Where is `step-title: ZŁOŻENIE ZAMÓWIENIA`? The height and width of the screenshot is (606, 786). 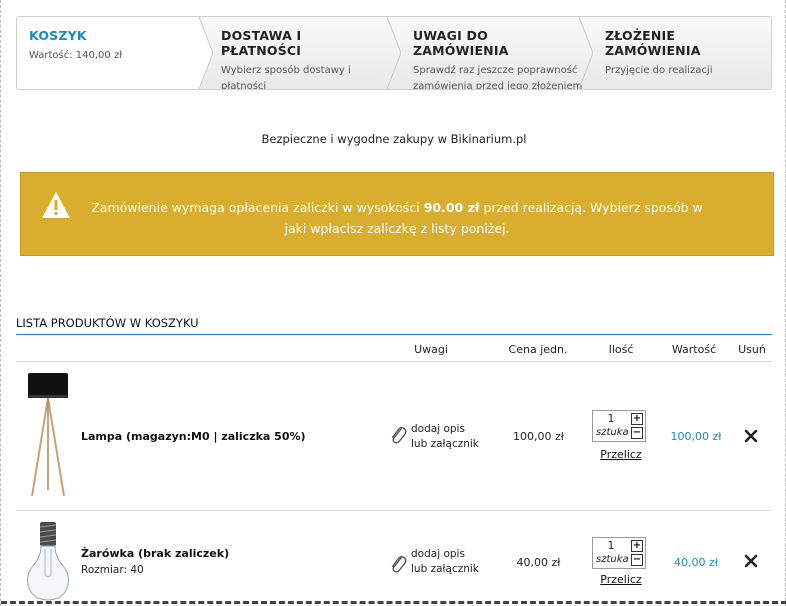
step-title: ZŁOŻENIE ZAMÓWIENIA is located at coordinates (653, 43).